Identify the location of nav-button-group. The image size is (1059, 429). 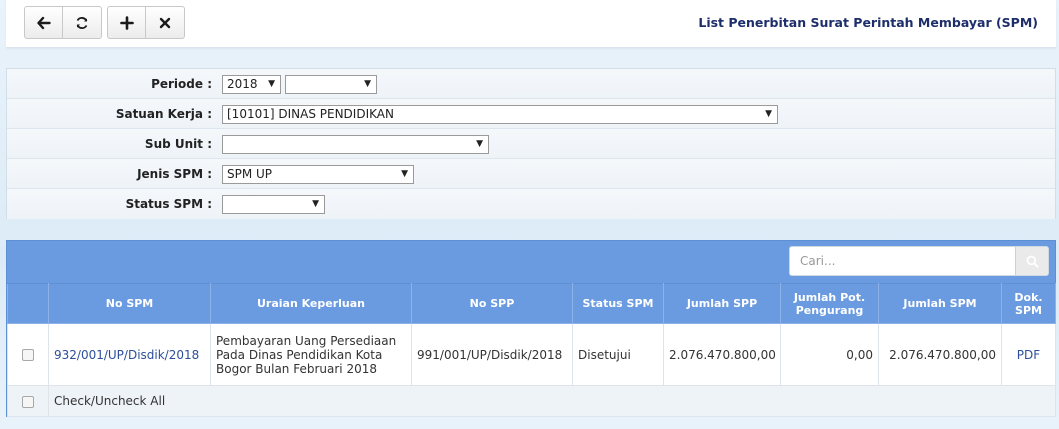
(63, 22).